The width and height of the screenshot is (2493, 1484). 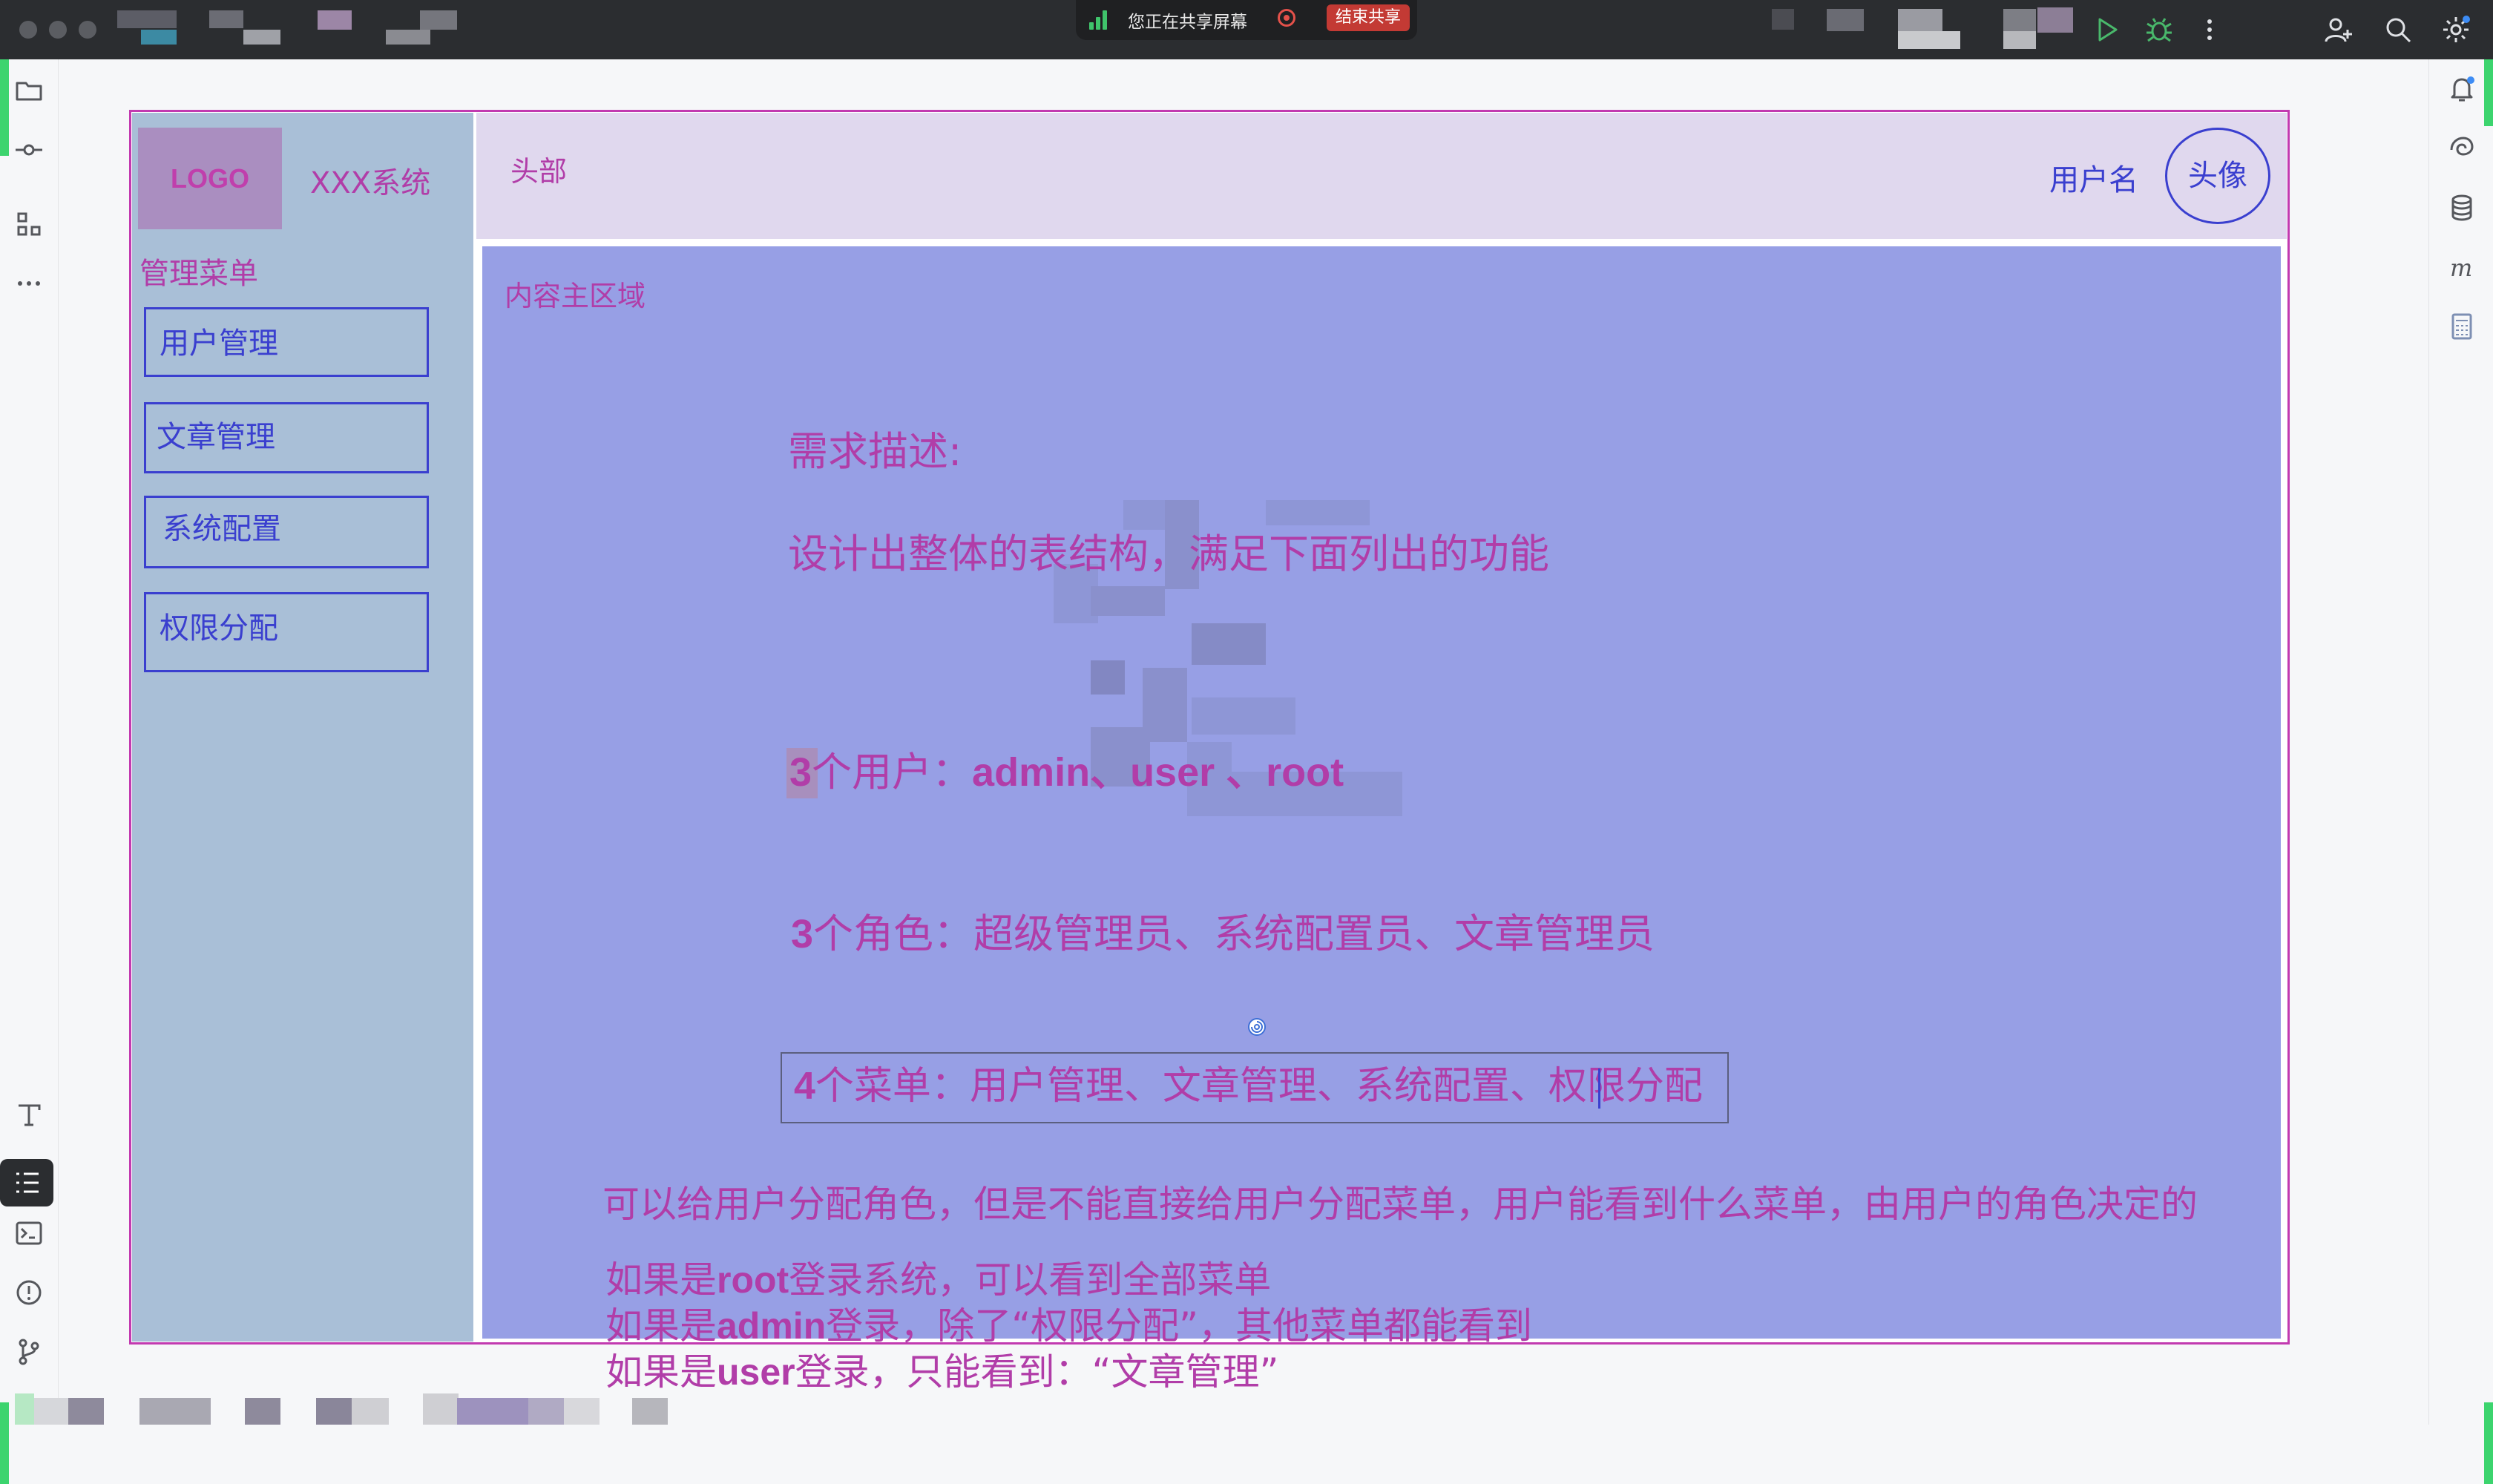 What do you see at coordinates (286, 632) in the screenshot?
I see `sidebar-item-permission-assignment: 权限分配` at bounding box center [286, 632].